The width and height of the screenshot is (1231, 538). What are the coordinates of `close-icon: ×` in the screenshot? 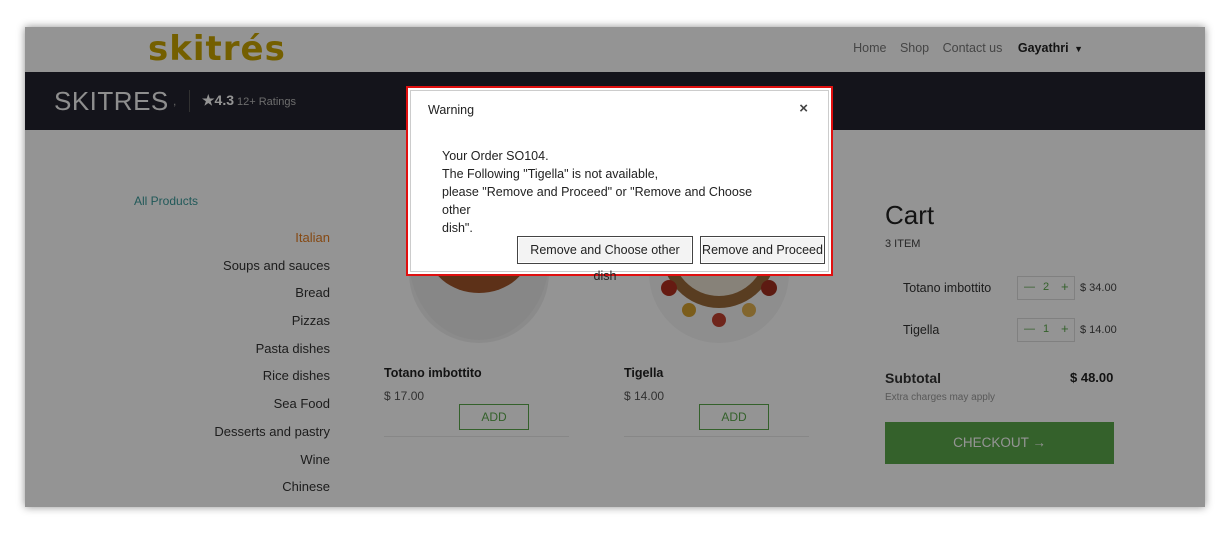 It's located at (803, 108).